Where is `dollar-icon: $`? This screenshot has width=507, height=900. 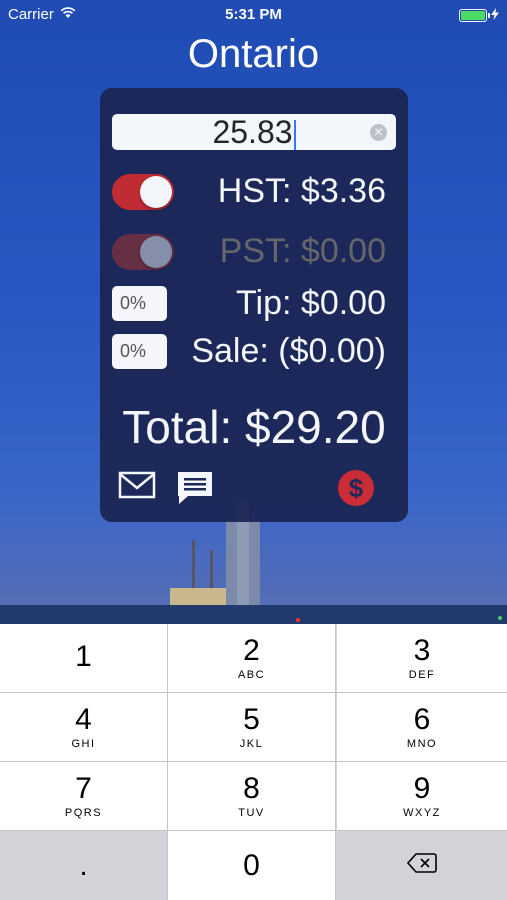
dollar-icon: $ is located at coordinates (356, 490).